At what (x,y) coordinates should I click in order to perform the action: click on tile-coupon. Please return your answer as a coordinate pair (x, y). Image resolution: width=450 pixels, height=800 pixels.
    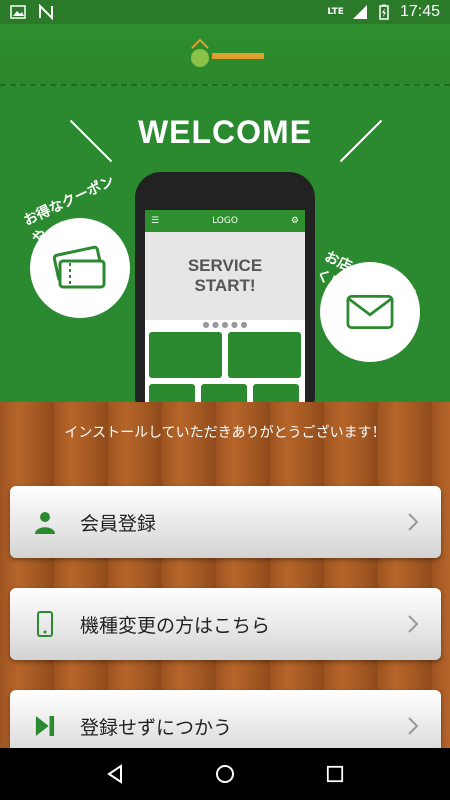
    Looking at the image, I should click on (185, 355).